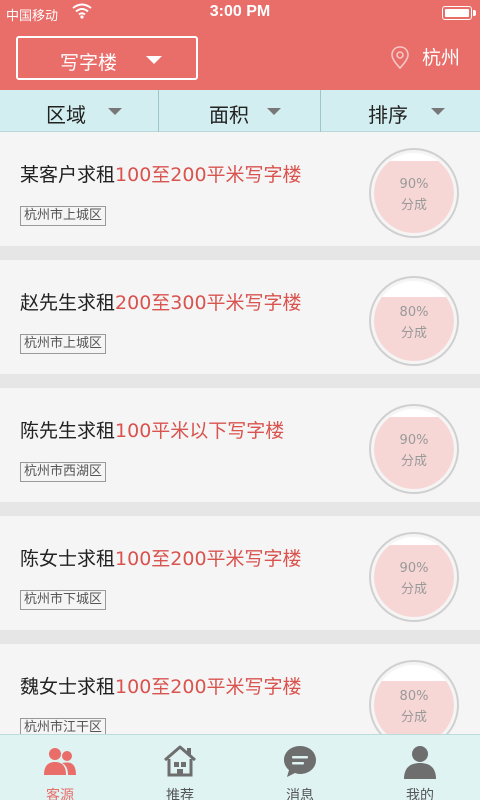 The image size is (480, 800). I want to click on profile-icon, so click(420, 762).